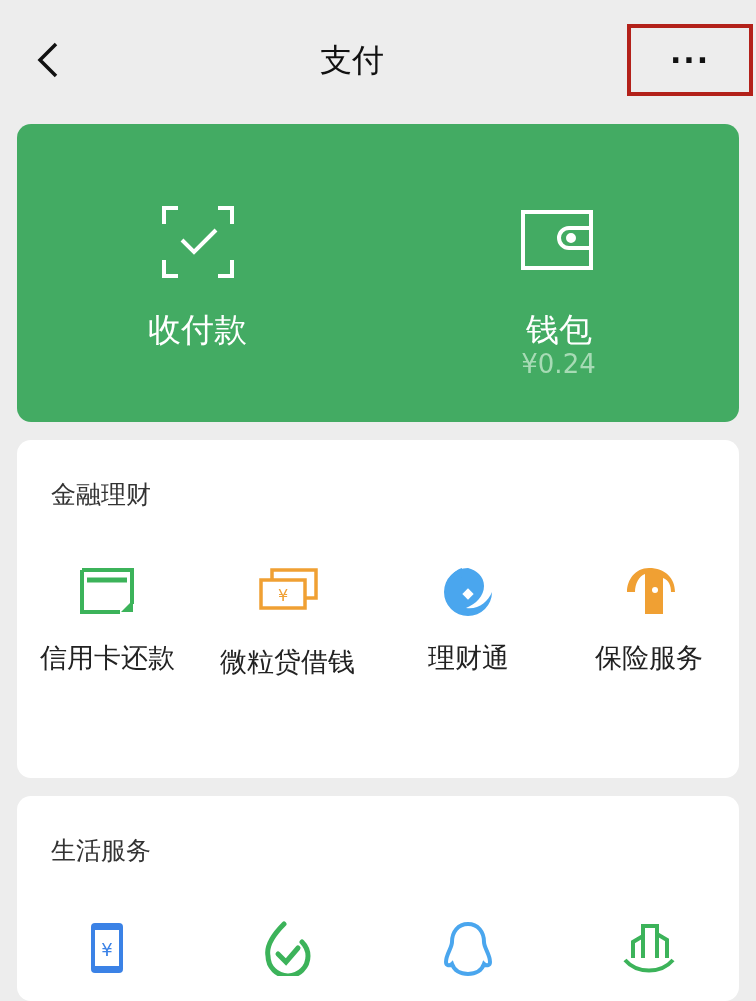 The image size is (756, 1001). What do you see at coordinates (101, 495) in the screenshot?
I see `section-title: 金融理财` at bounding box center [101, 495].